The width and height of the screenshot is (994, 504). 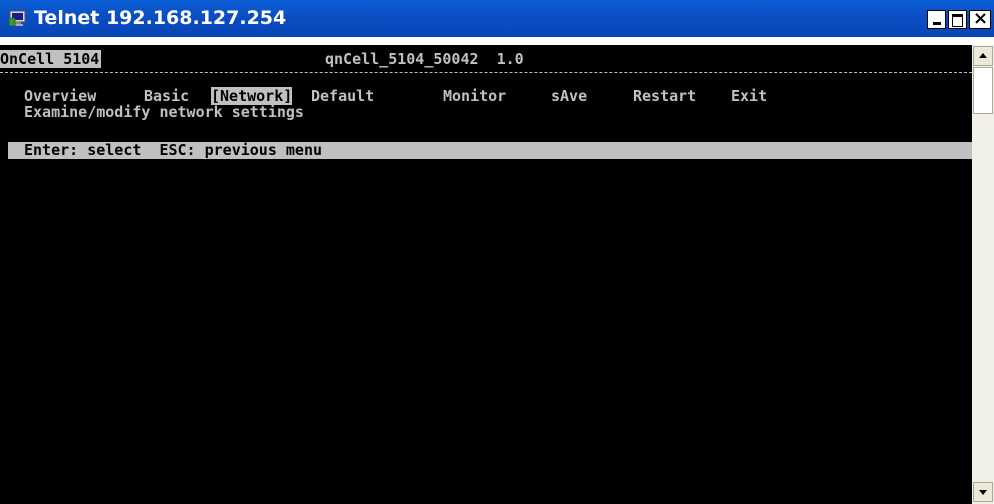 I want to click on window-title: Telnet 192.168.127.254, so click(x=160, y=18).